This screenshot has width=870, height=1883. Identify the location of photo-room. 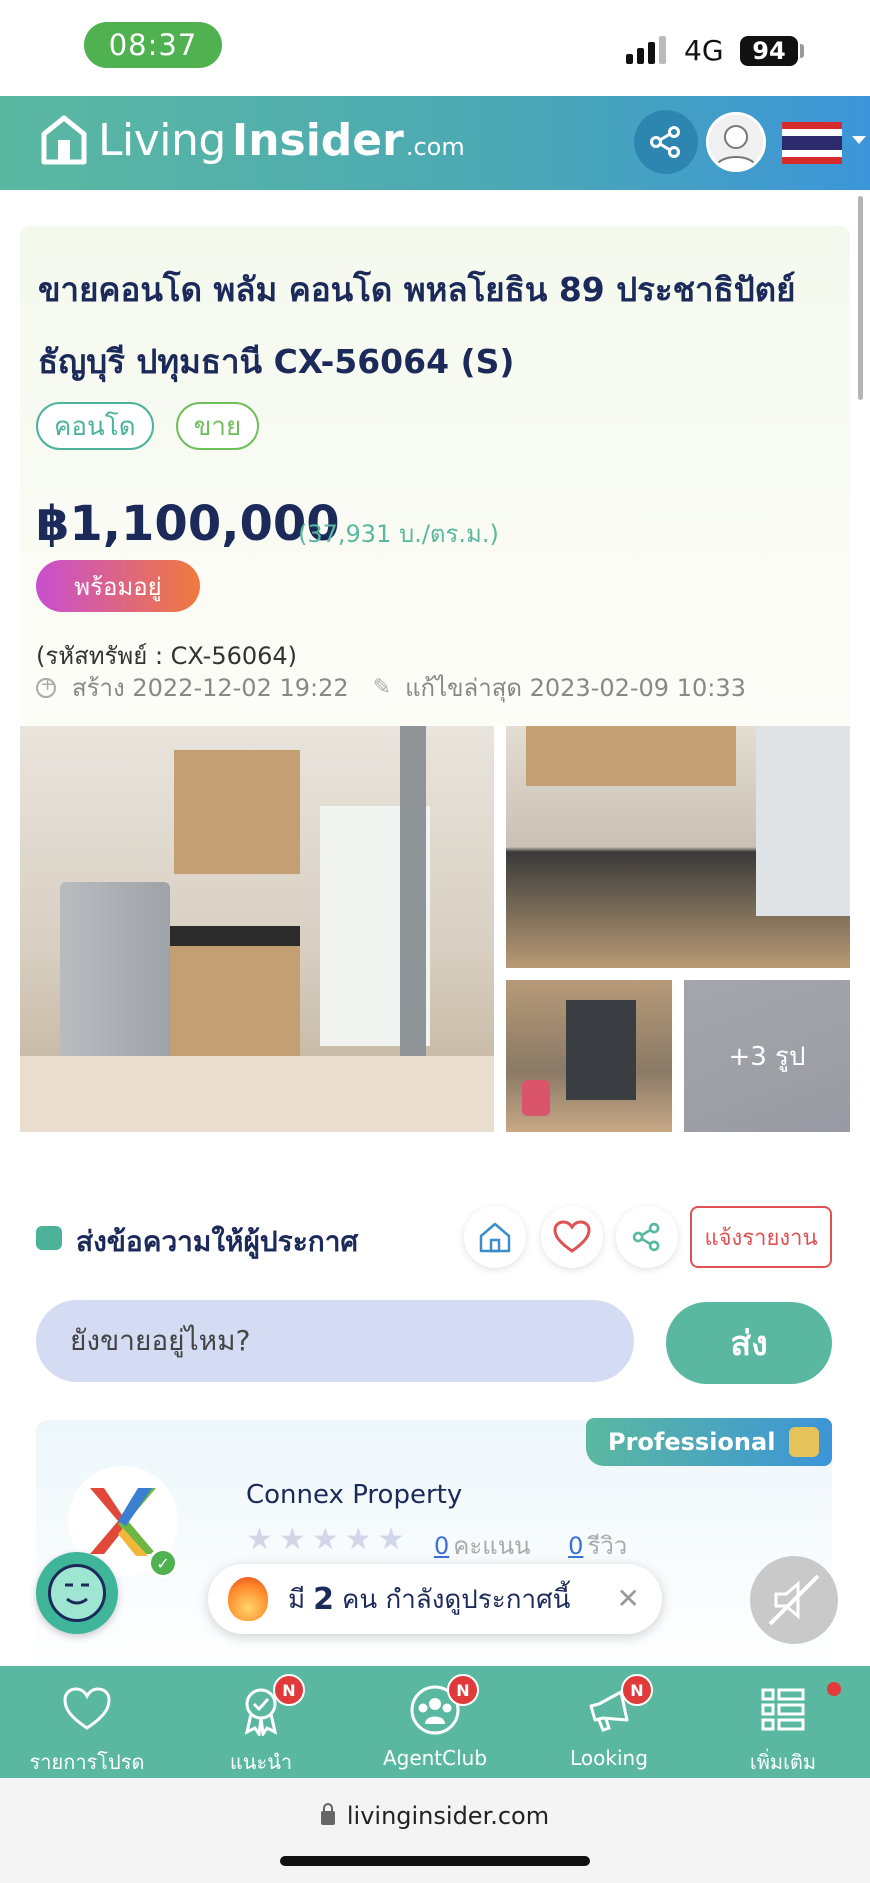
(589, 1056).